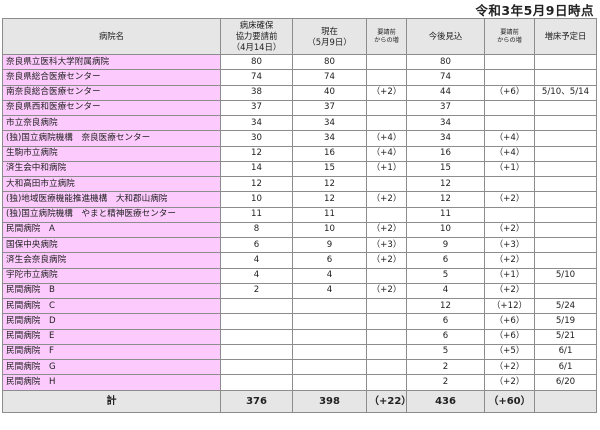 The width and height of the screenshot is (600, 430). What do you see at coordinates (329, 153) in the screenshot?
I see `beds-current: 16` at bounding box center [329, 153].